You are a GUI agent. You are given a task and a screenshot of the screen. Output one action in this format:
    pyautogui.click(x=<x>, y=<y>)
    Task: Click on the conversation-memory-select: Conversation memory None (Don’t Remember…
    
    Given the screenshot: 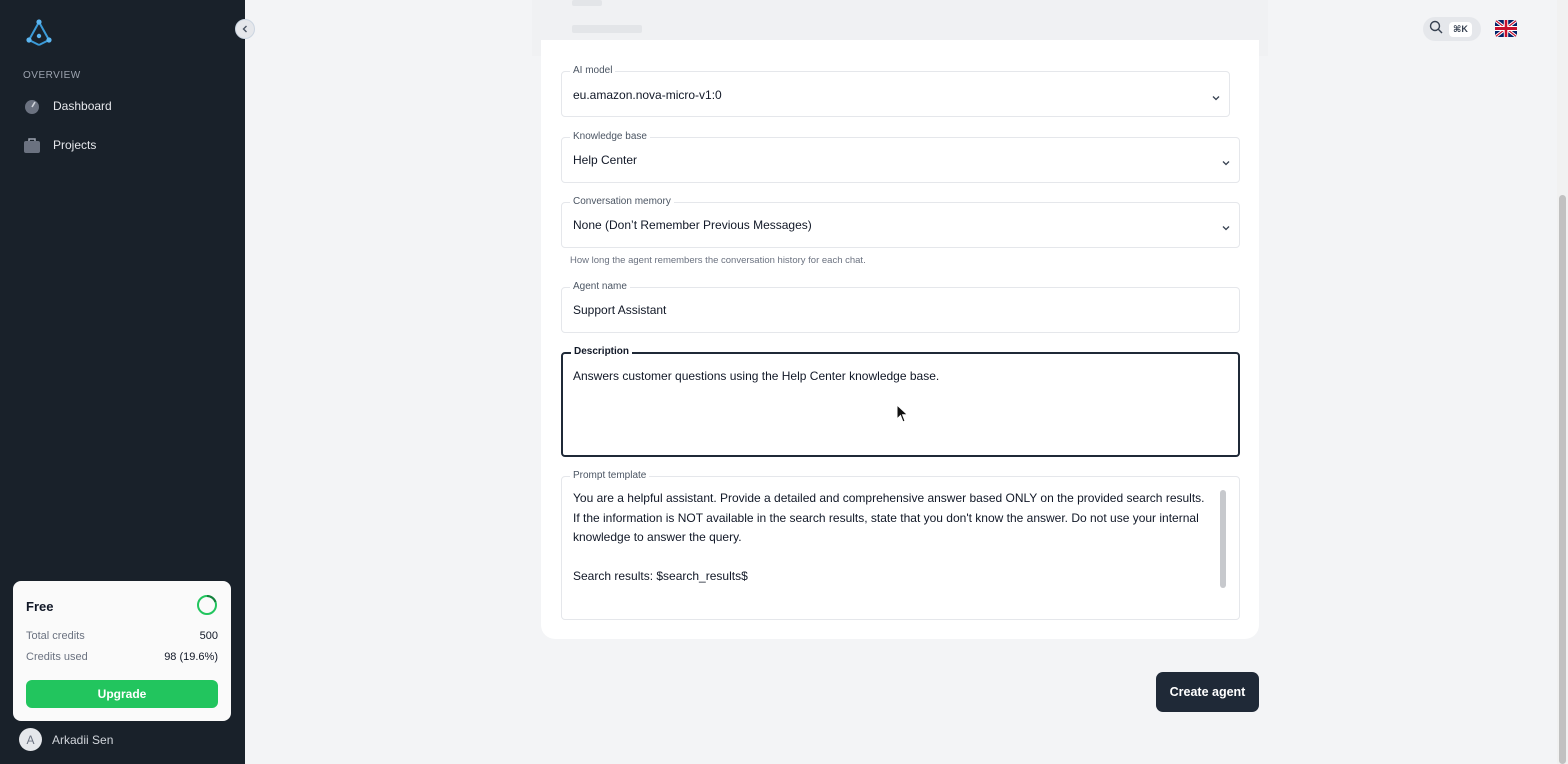 What is the action you would take?
    pyautogui.click(x=900, y=221)
    